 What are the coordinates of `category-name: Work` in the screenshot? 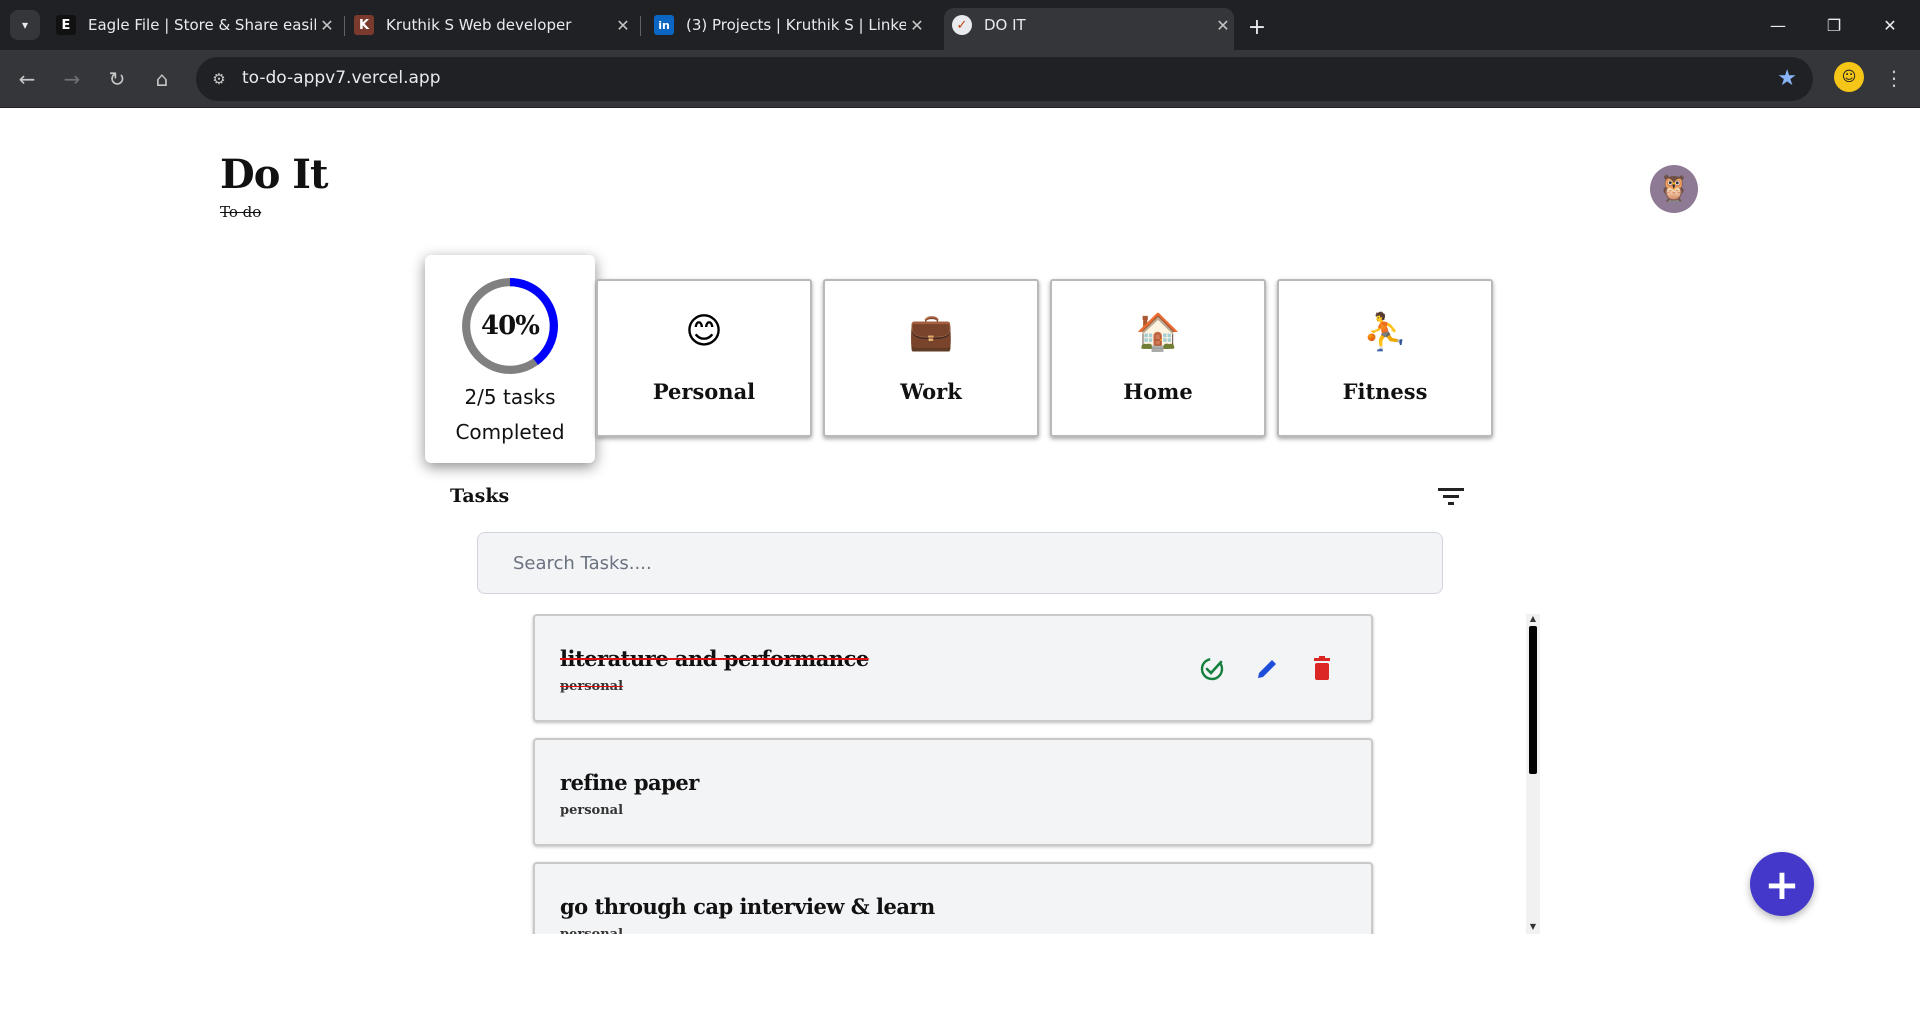 It's located at (931, 391).